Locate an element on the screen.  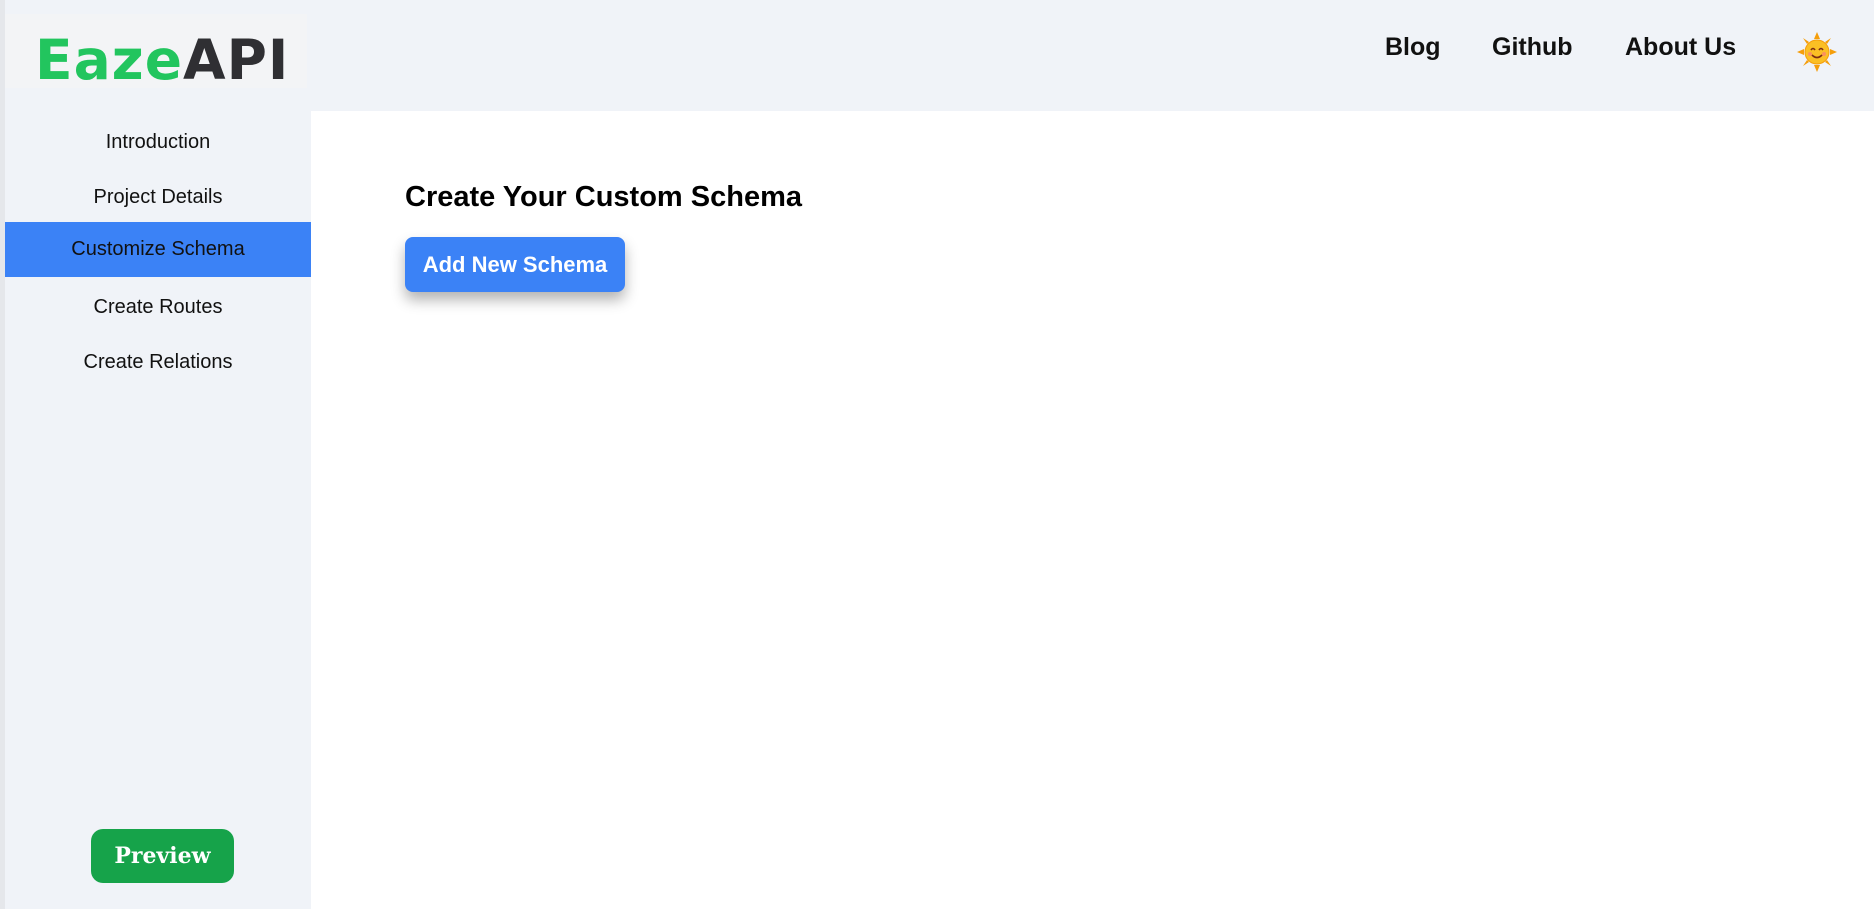
preview-button: Preview is located at coordinates (162, 856).